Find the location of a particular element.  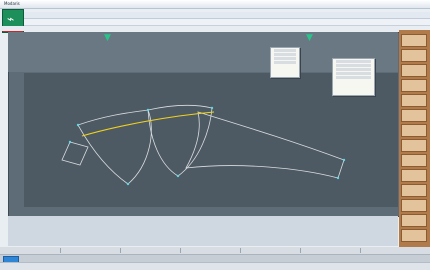

pattern-piece-left-triangle is located at coordinates (75, 153).